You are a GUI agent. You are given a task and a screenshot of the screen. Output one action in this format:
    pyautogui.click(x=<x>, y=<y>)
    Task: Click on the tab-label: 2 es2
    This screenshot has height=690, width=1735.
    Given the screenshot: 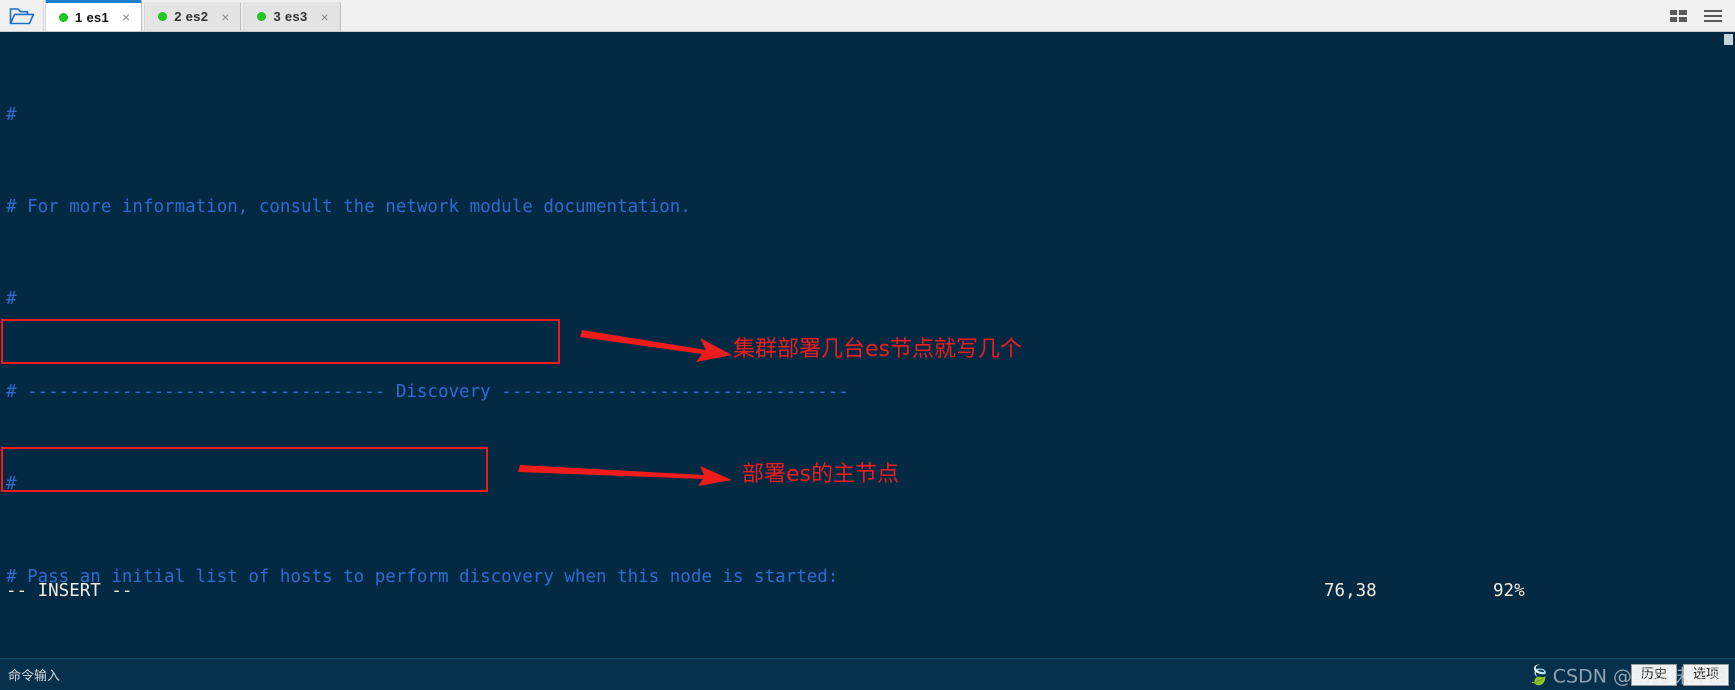 What is the action you would take?
    pyautogui.click(x=191, y=16)
    